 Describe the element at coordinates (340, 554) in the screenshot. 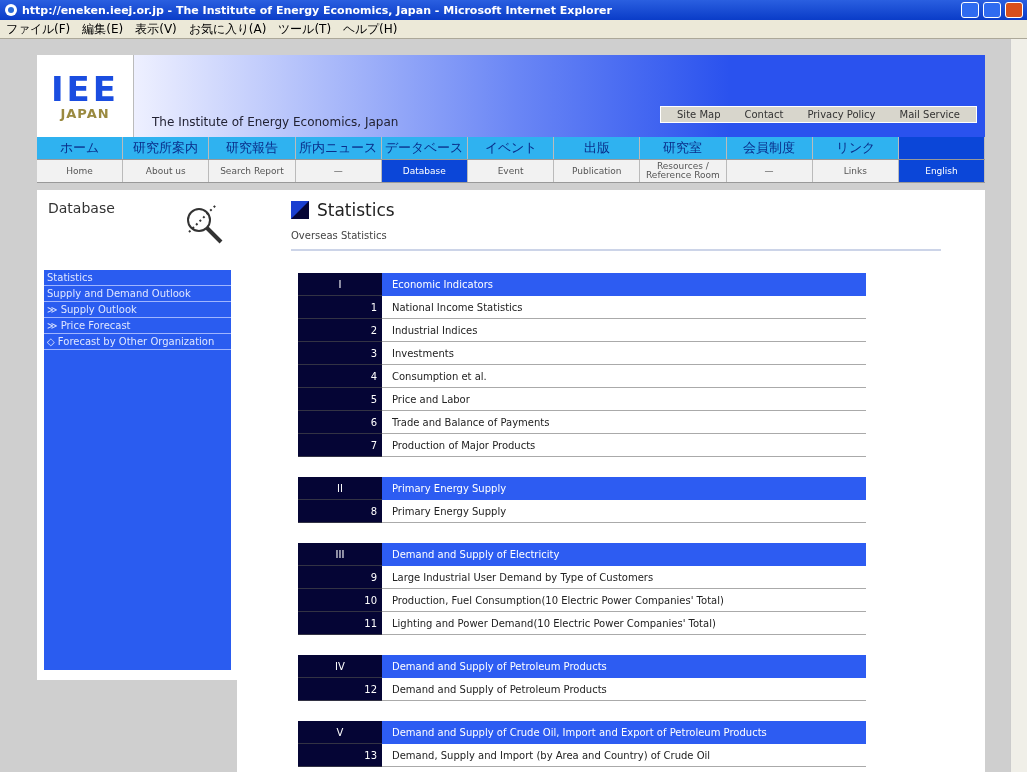

I see `section-numeral: III` at that location.